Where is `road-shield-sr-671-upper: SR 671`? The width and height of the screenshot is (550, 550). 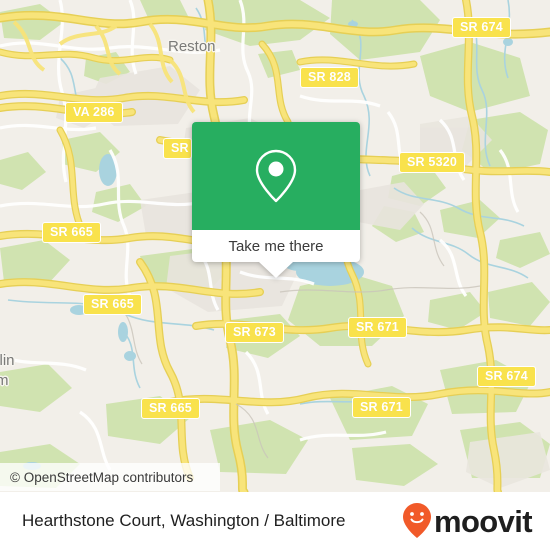
road-shield-sr-671-upper: SR 671 is located at coordinates (377, 327).